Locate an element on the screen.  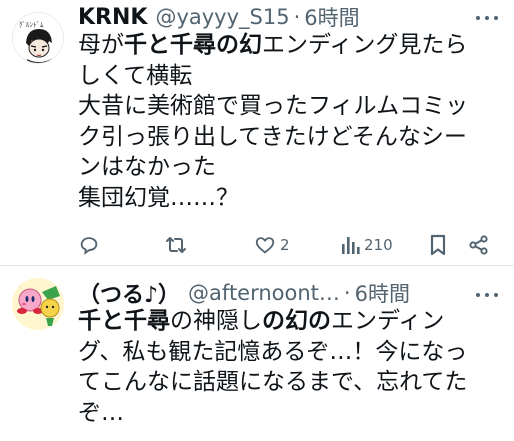
reply-icon is located at coordinates (89, 246).